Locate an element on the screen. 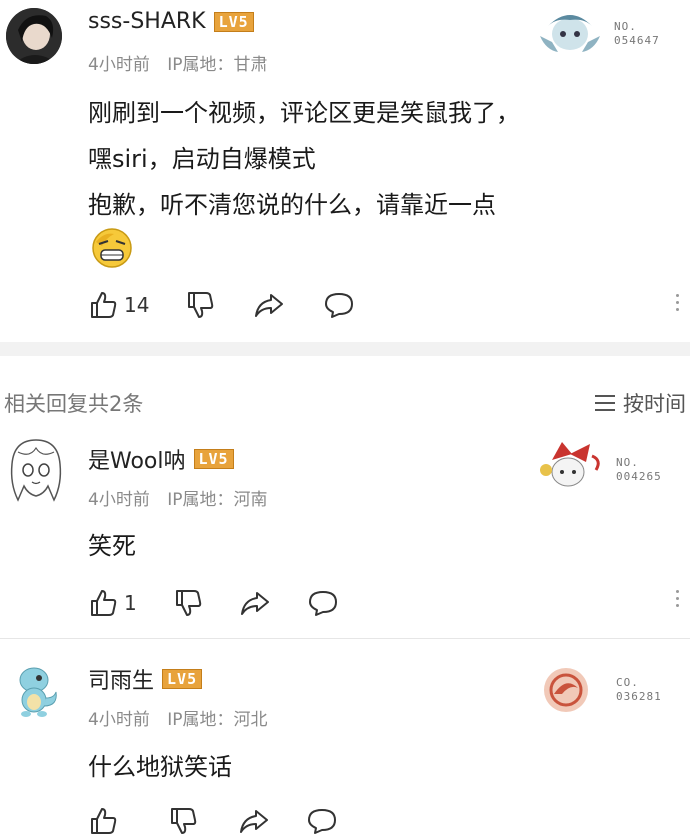 The width and height of the screenshot is (690, 836). ip-location: IP属地：河南 is located at coordinates (217, 500).